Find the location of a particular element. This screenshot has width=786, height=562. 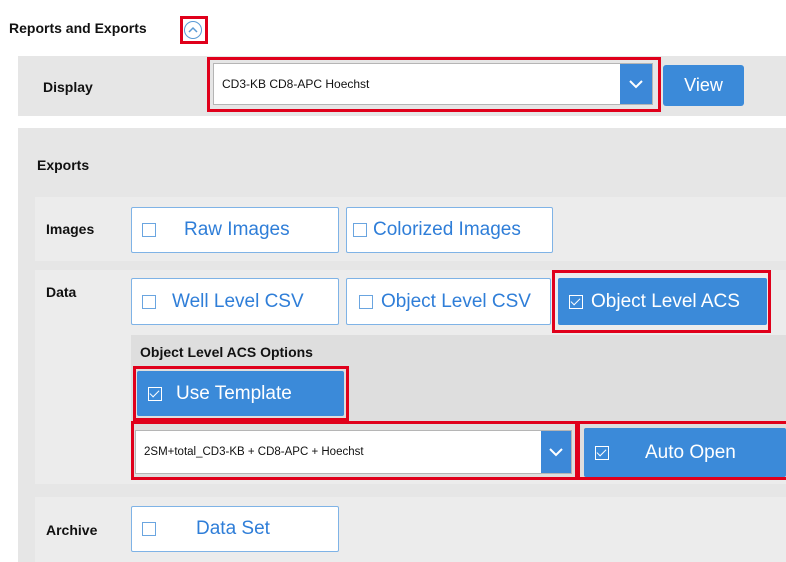

data-set-toggle: Data Set is located at coordinates (235, 529).